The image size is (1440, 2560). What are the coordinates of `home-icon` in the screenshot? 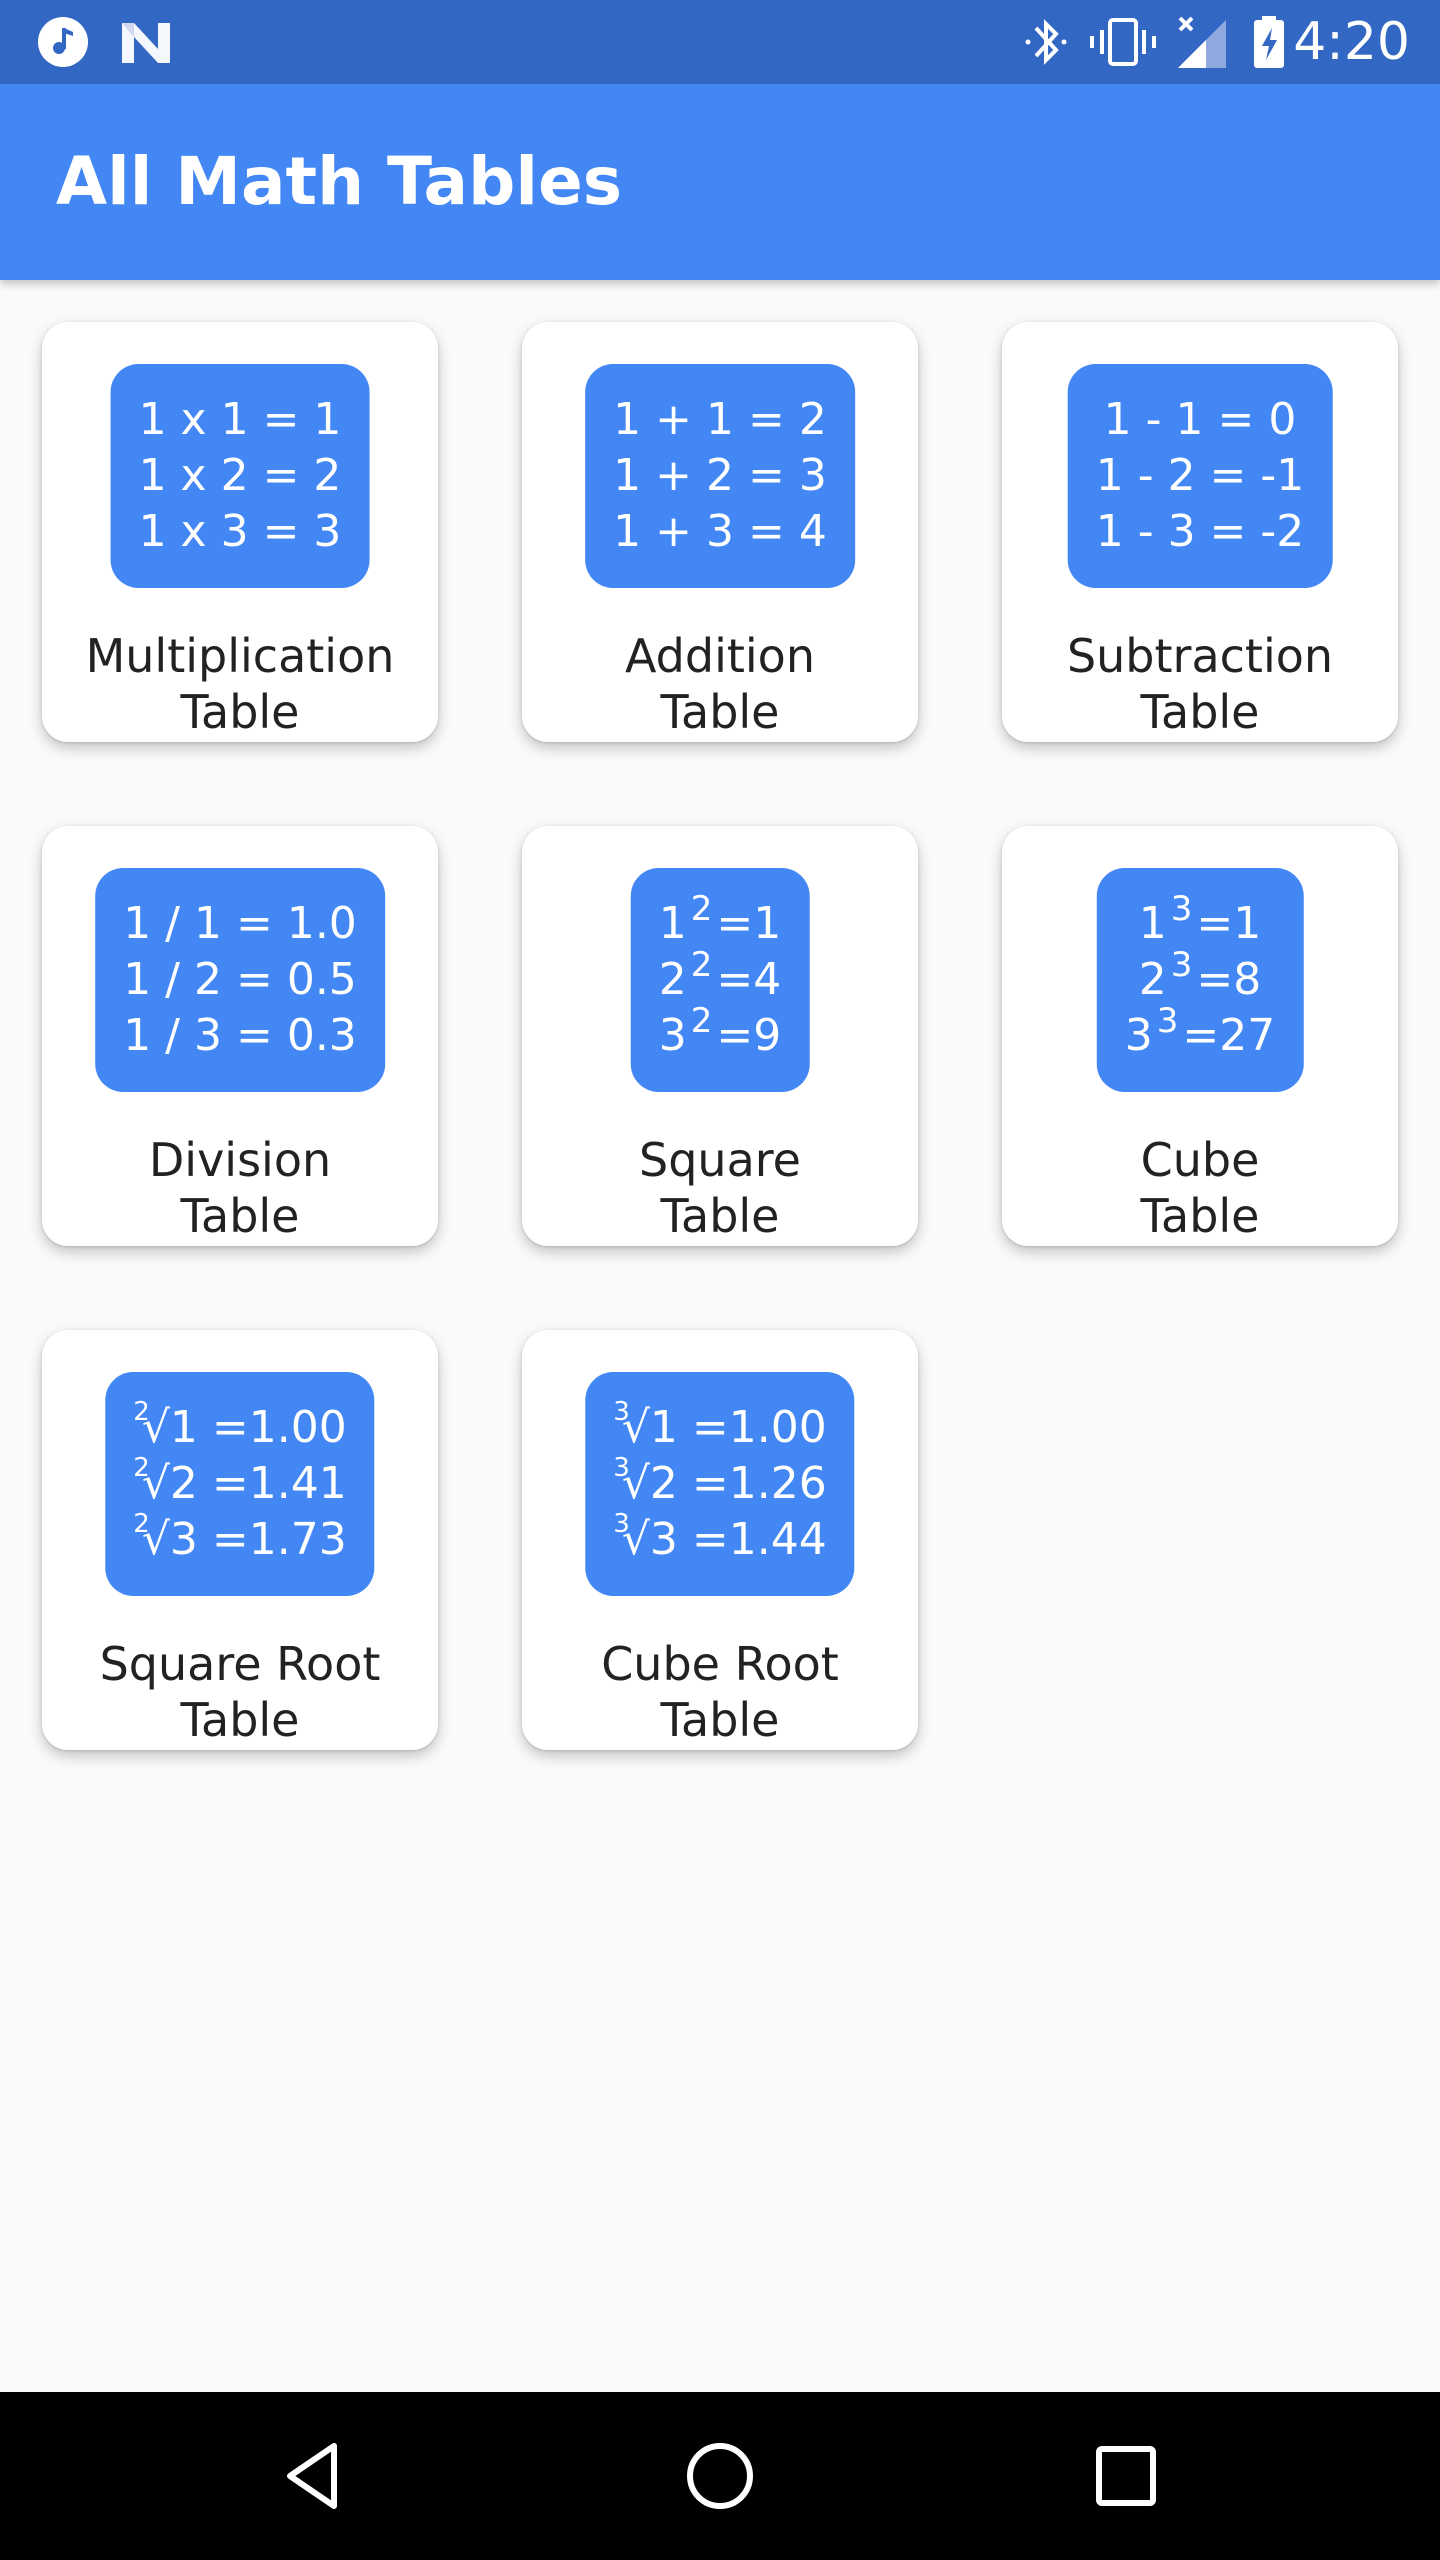 It's located at (720, 2476).